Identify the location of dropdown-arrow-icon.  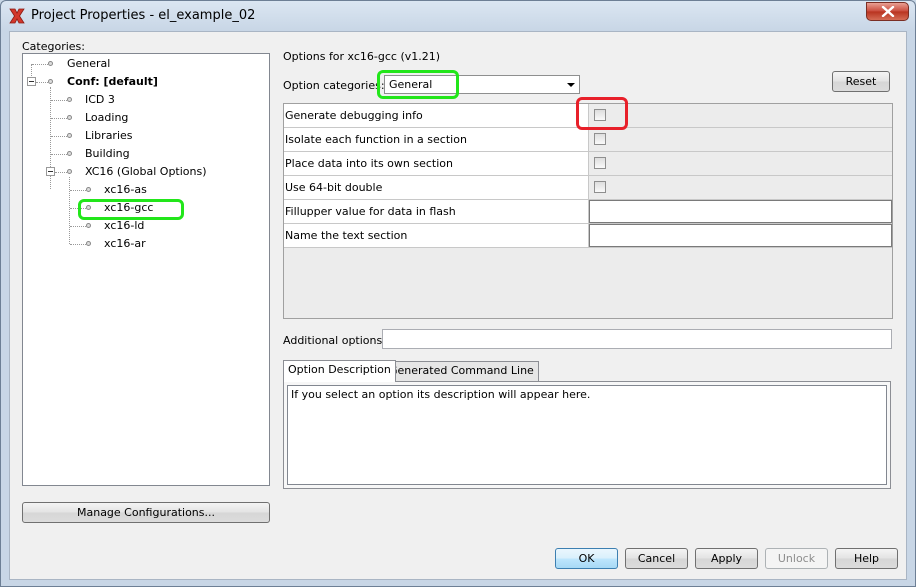
(571, 85).